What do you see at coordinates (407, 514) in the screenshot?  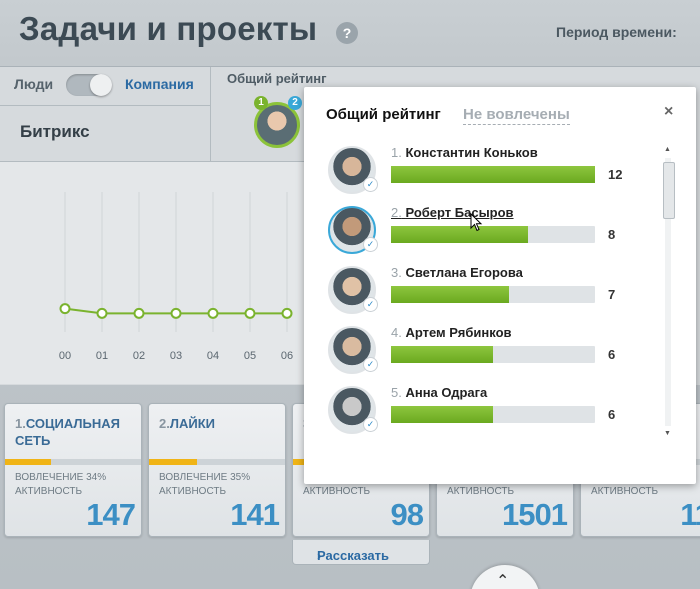 I see `activity-value: 98` at bounding box center [407, 514].